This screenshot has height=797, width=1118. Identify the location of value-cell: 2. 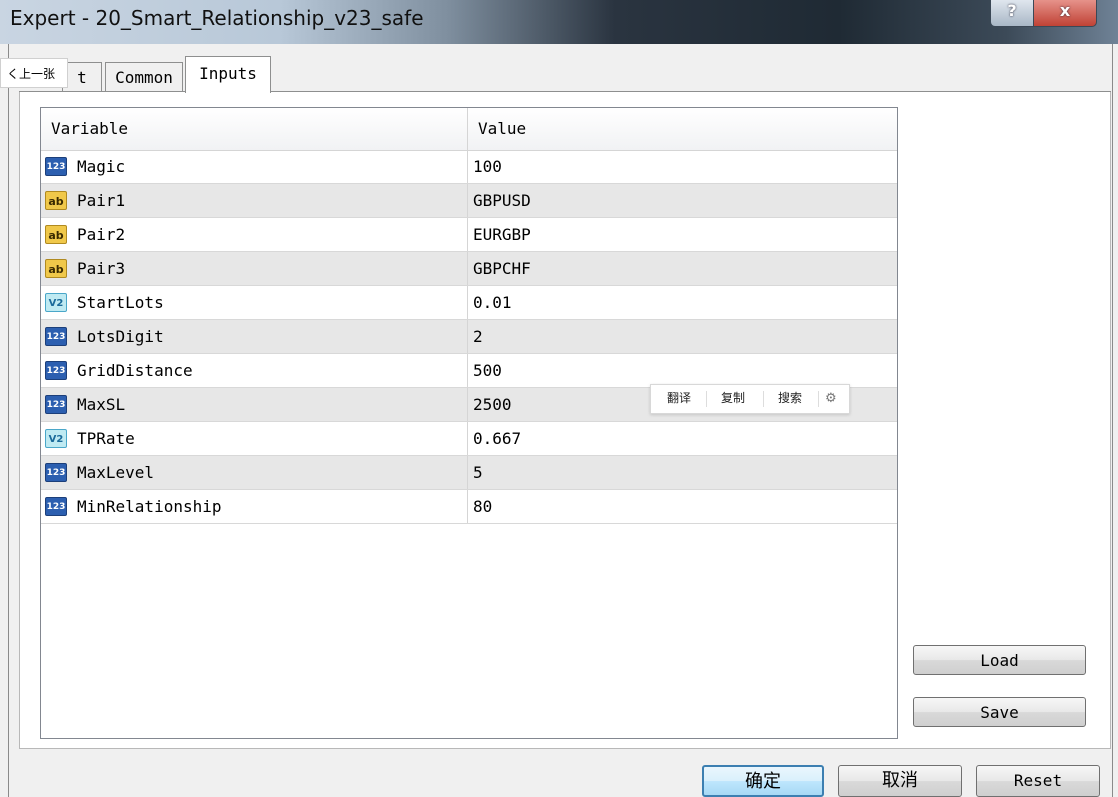
(682, 336).